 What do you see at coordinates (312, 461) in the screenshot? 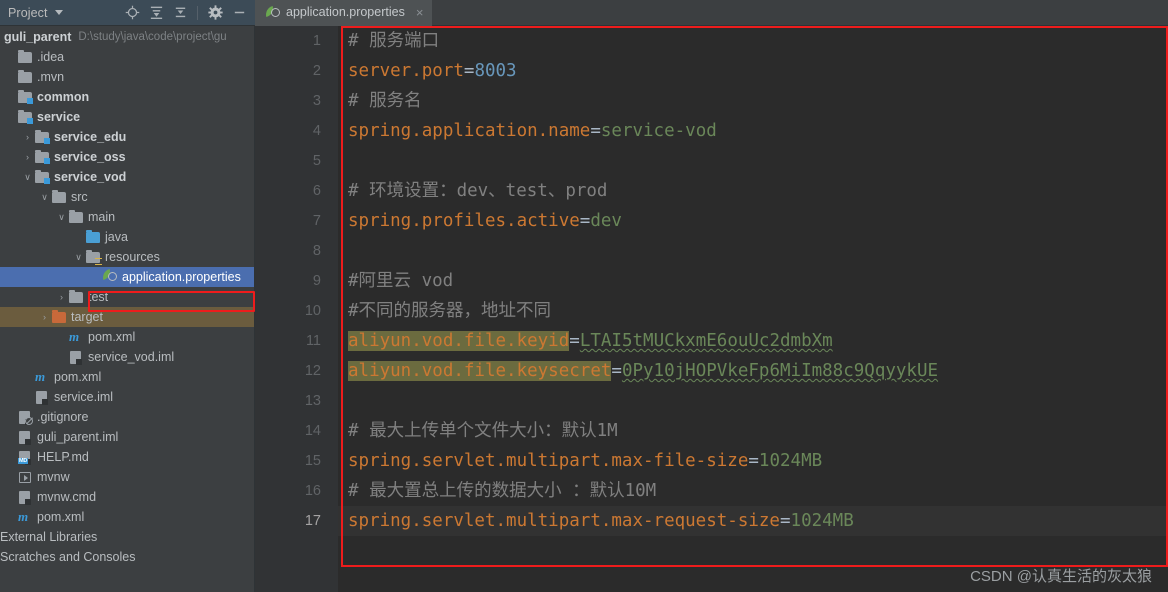
I see `line-number: 15` at bounding box center [312, 461].